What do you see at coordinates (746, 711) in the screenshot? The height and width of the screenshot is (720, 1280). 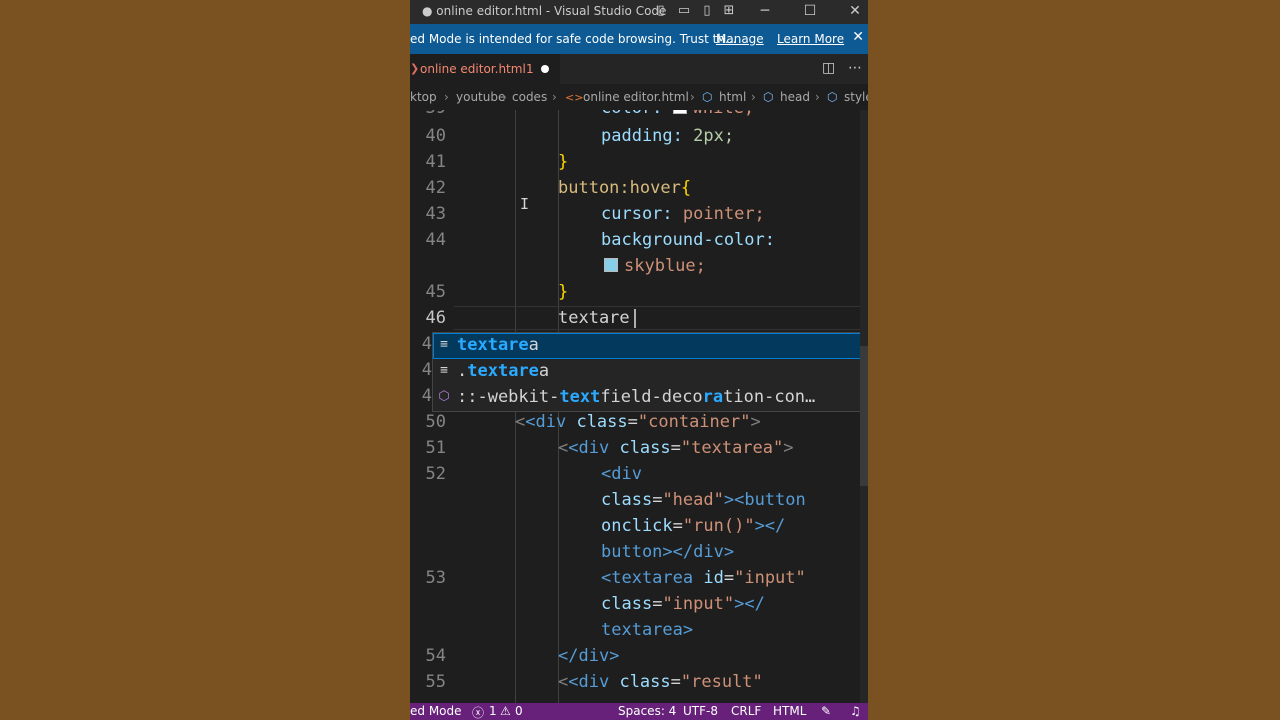 I see `eol-status: CRLF` at bounding box center [746, 711].